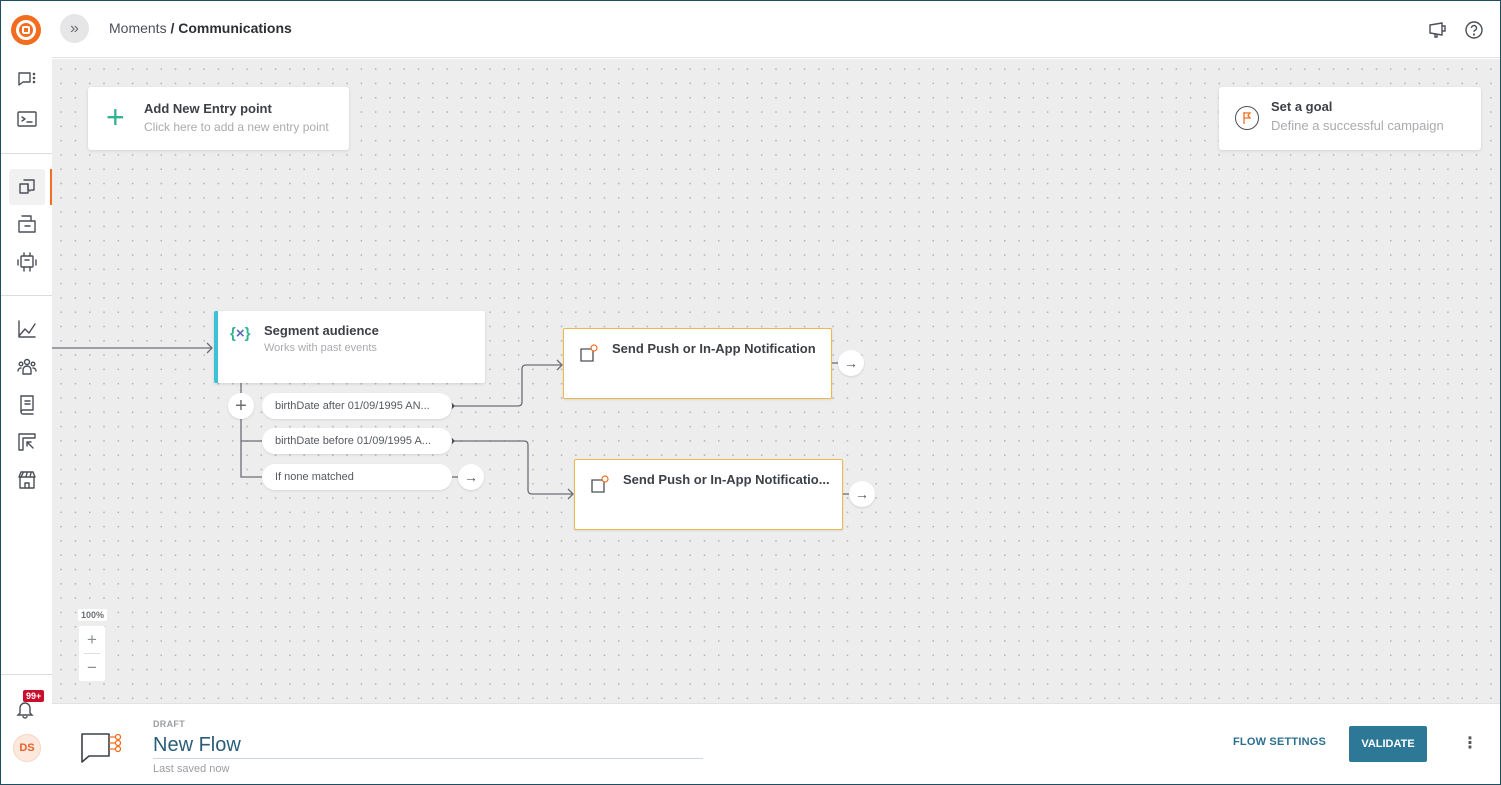 Image resolution: width=1501 pixels, height=785 pixels. I want to click on robot-icon, so click(27, 262).